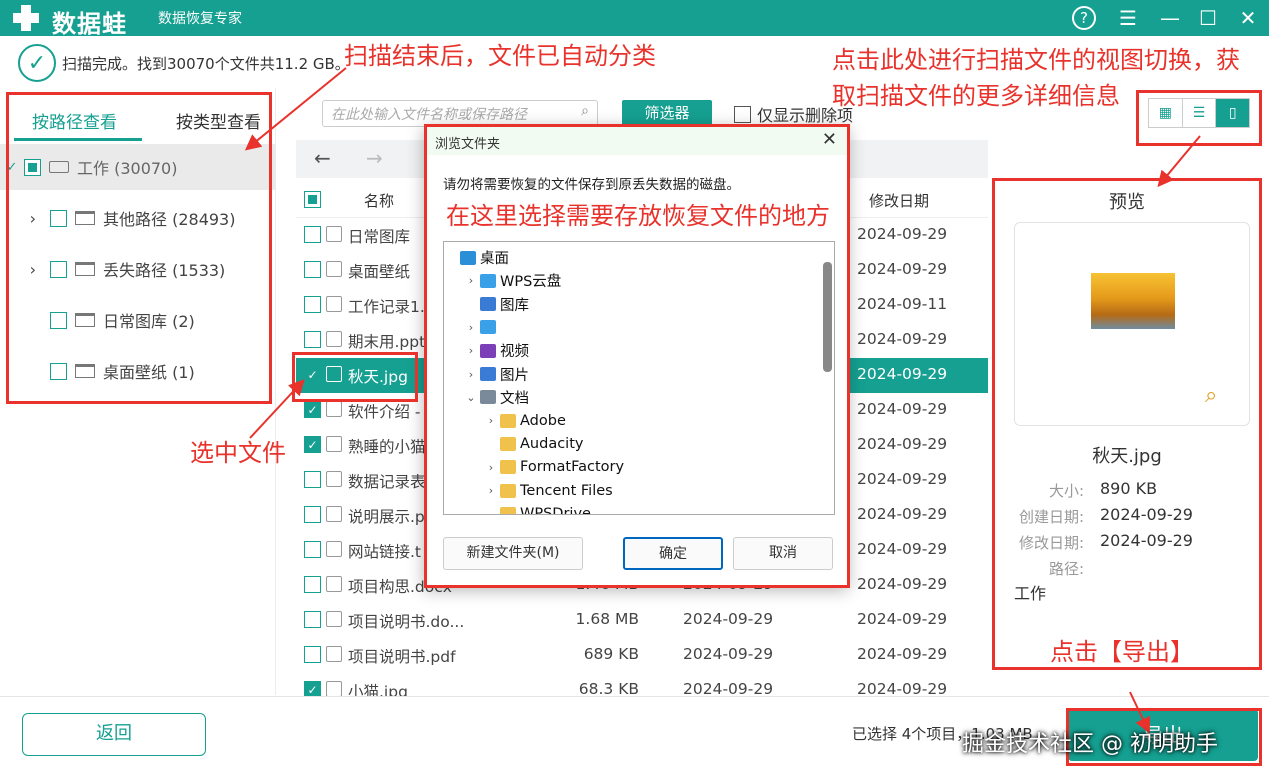  I want to click on check-circle-icon: ✓, so click(37, 63).